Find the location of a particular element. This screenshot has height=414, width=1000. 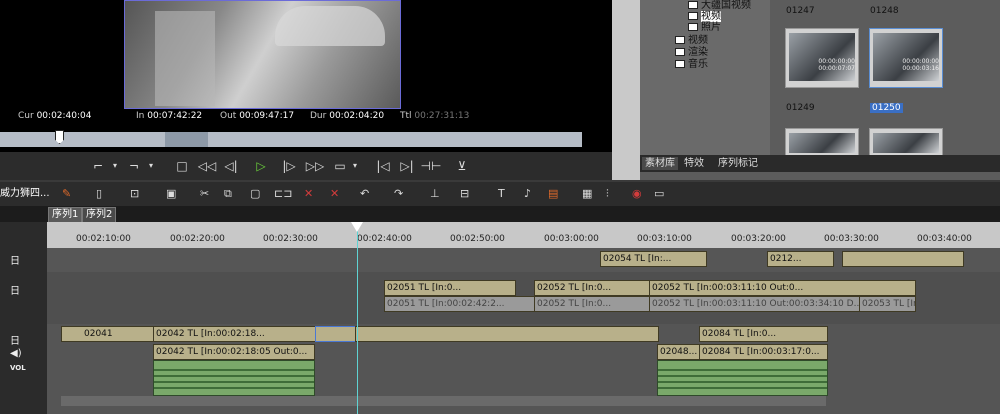

tab-sequence-2: 序列2 is located at coordinates (99, 215).